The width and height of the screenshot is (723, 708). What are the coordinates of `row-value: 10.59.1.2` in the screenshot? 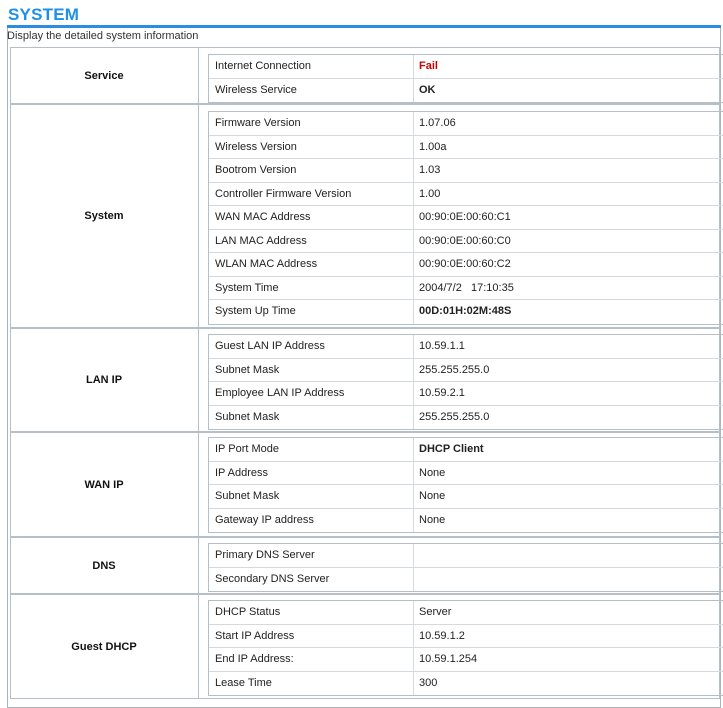 It's located at (442, 635).